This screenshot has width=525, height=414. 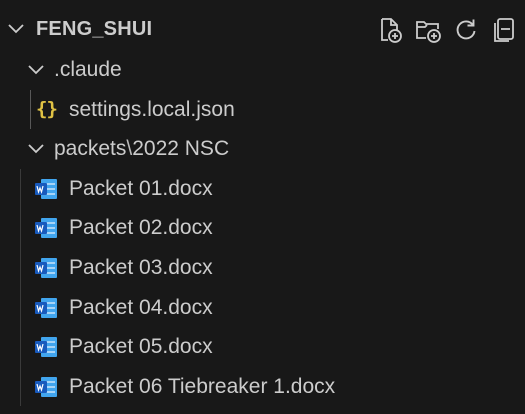 What do you see at coordinates (88, 69) in the screenshot?
I see `folder-label: .claude` at bounding box center [88, 69].